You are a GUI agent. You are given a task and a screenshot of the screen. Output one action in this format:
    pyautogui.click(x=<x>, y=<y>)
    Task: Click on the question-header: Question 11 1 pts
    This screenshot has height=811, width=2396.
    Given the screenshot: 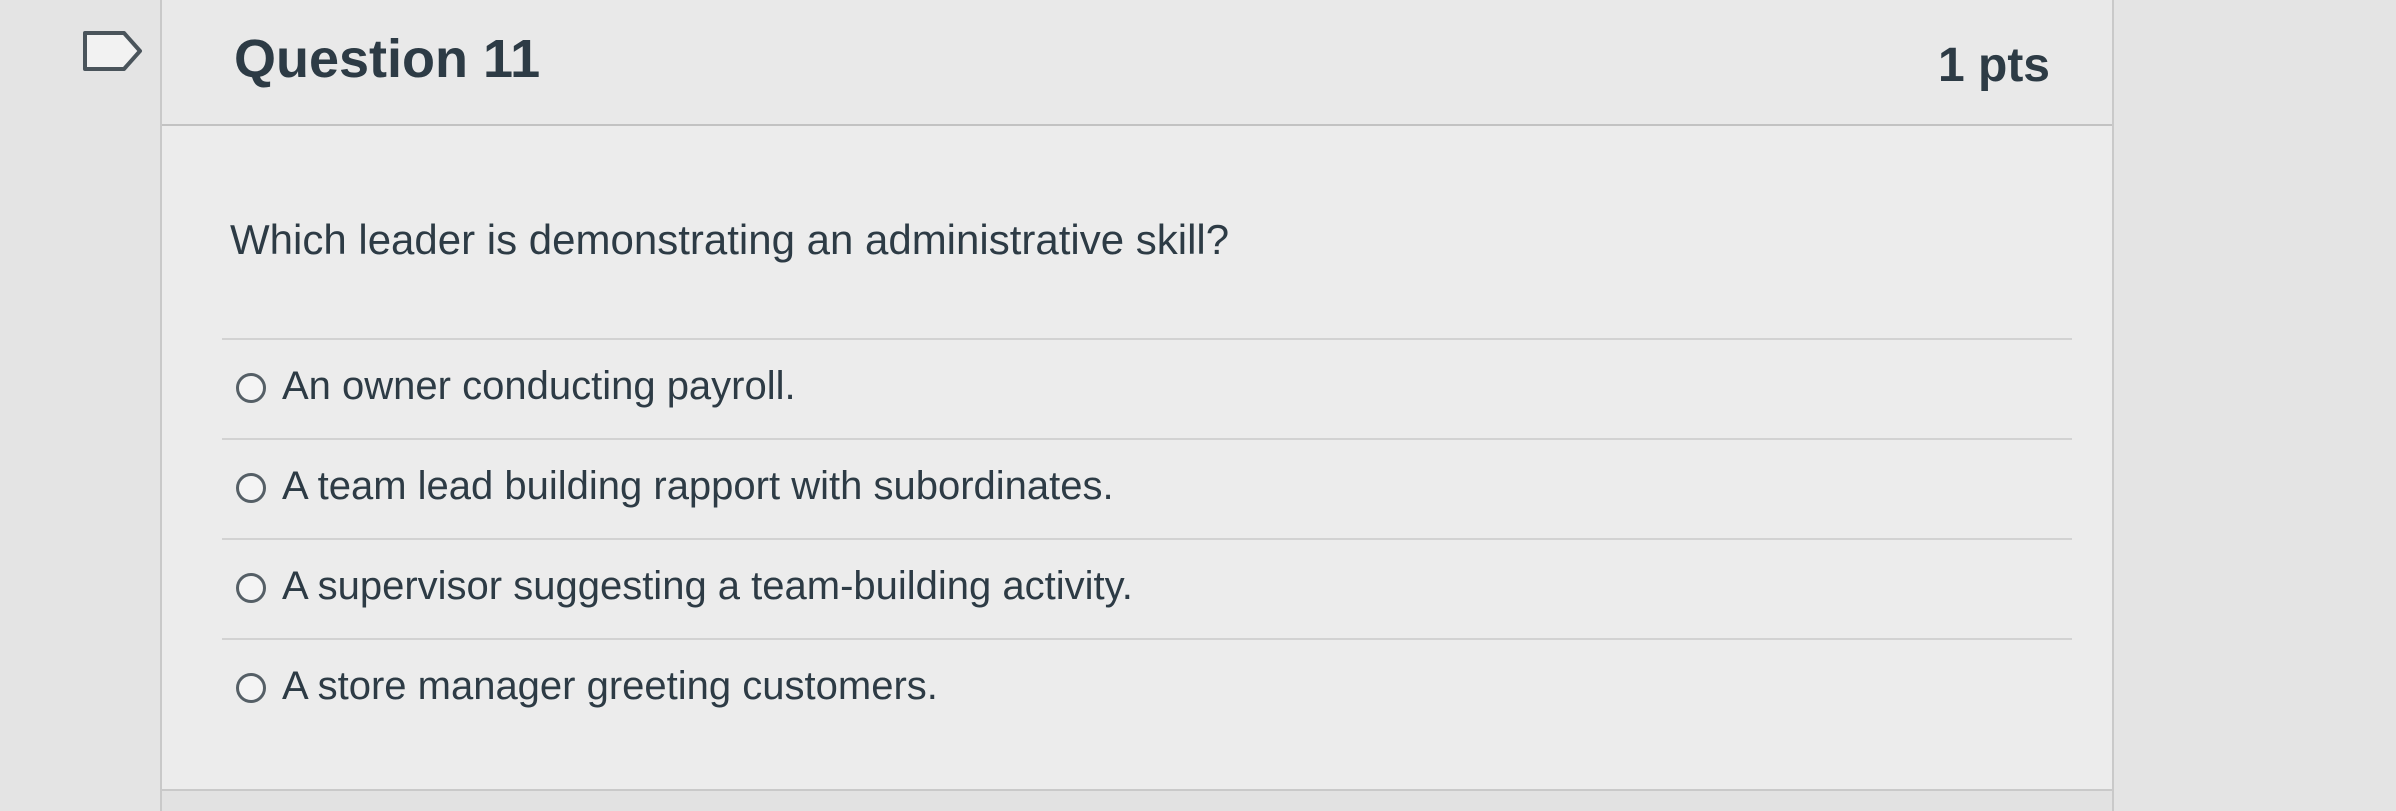 What is the action you would take?
    pyautogui.click(x=1137, y=63)
    